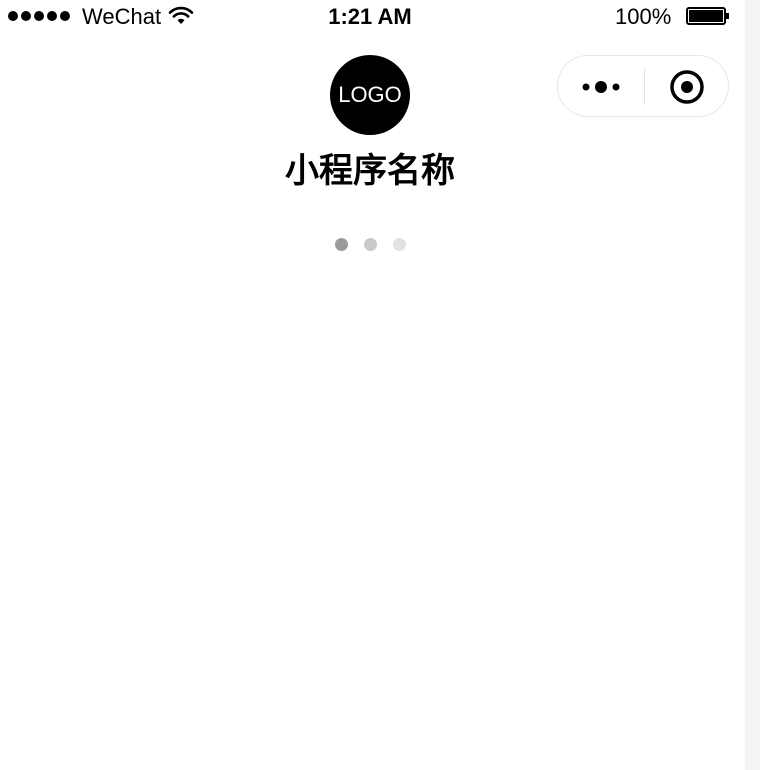 The width and height of the screenshot is (760, 770). I want to click on capsule-menu, so click(643, 86).